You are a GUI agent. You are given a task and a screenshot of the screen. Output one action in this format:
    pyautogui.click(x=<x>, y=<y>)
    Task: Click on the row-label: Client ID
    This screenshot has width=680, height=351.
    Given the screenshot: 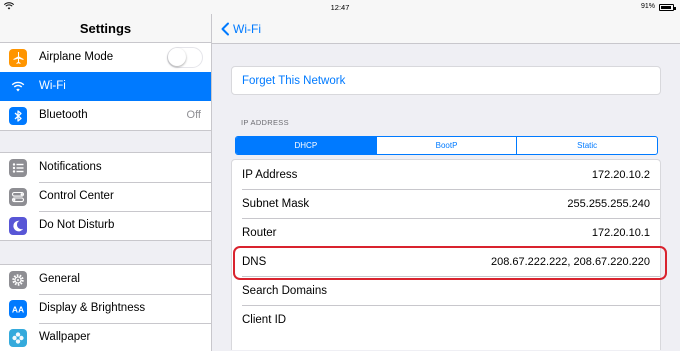 What is the action you would take?
    pyautogui.click(x=264, y=320)
    